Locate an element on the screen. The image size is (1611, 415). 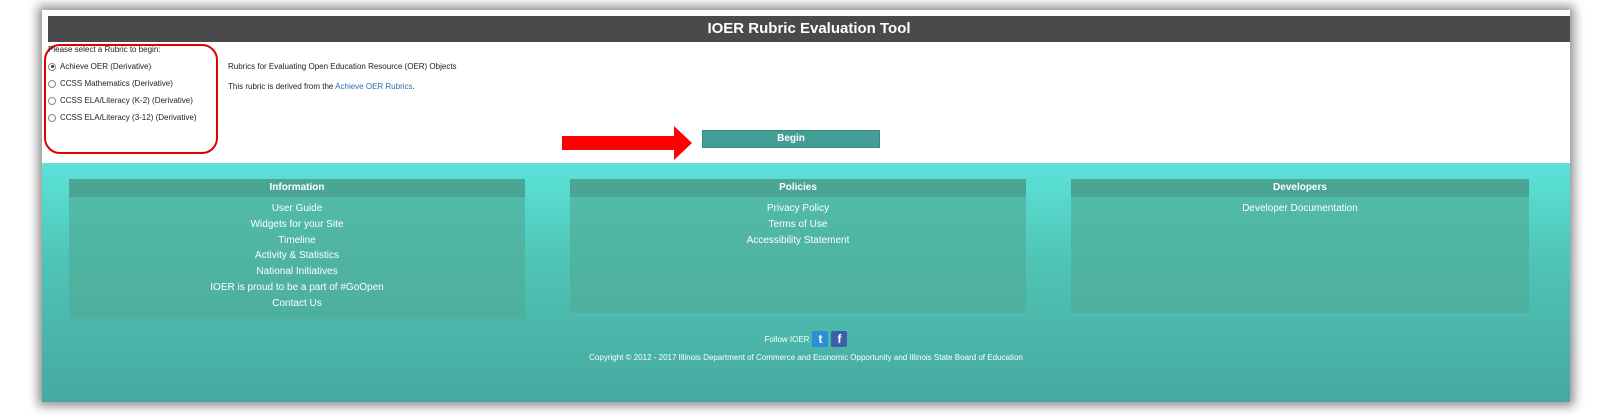
footer-link-privacy-policy: Privacy Policy is located at coordinates (798, 209).